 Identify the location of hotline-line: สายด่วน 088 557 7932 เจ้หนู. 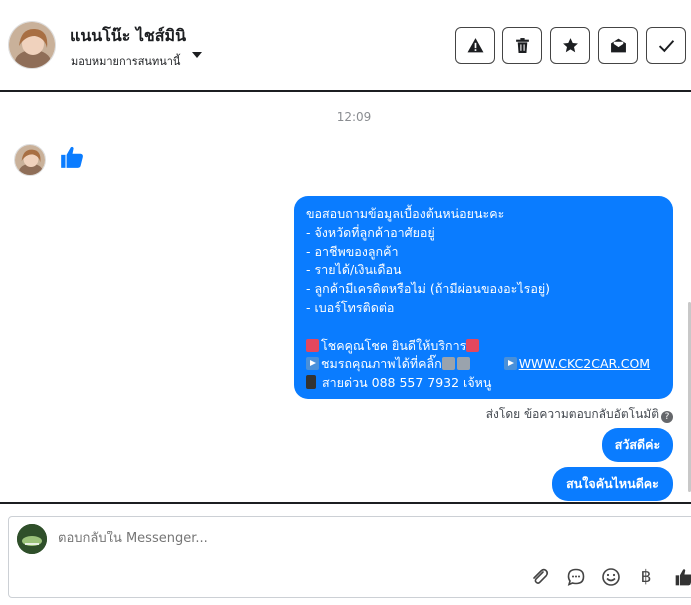
(406, 383).